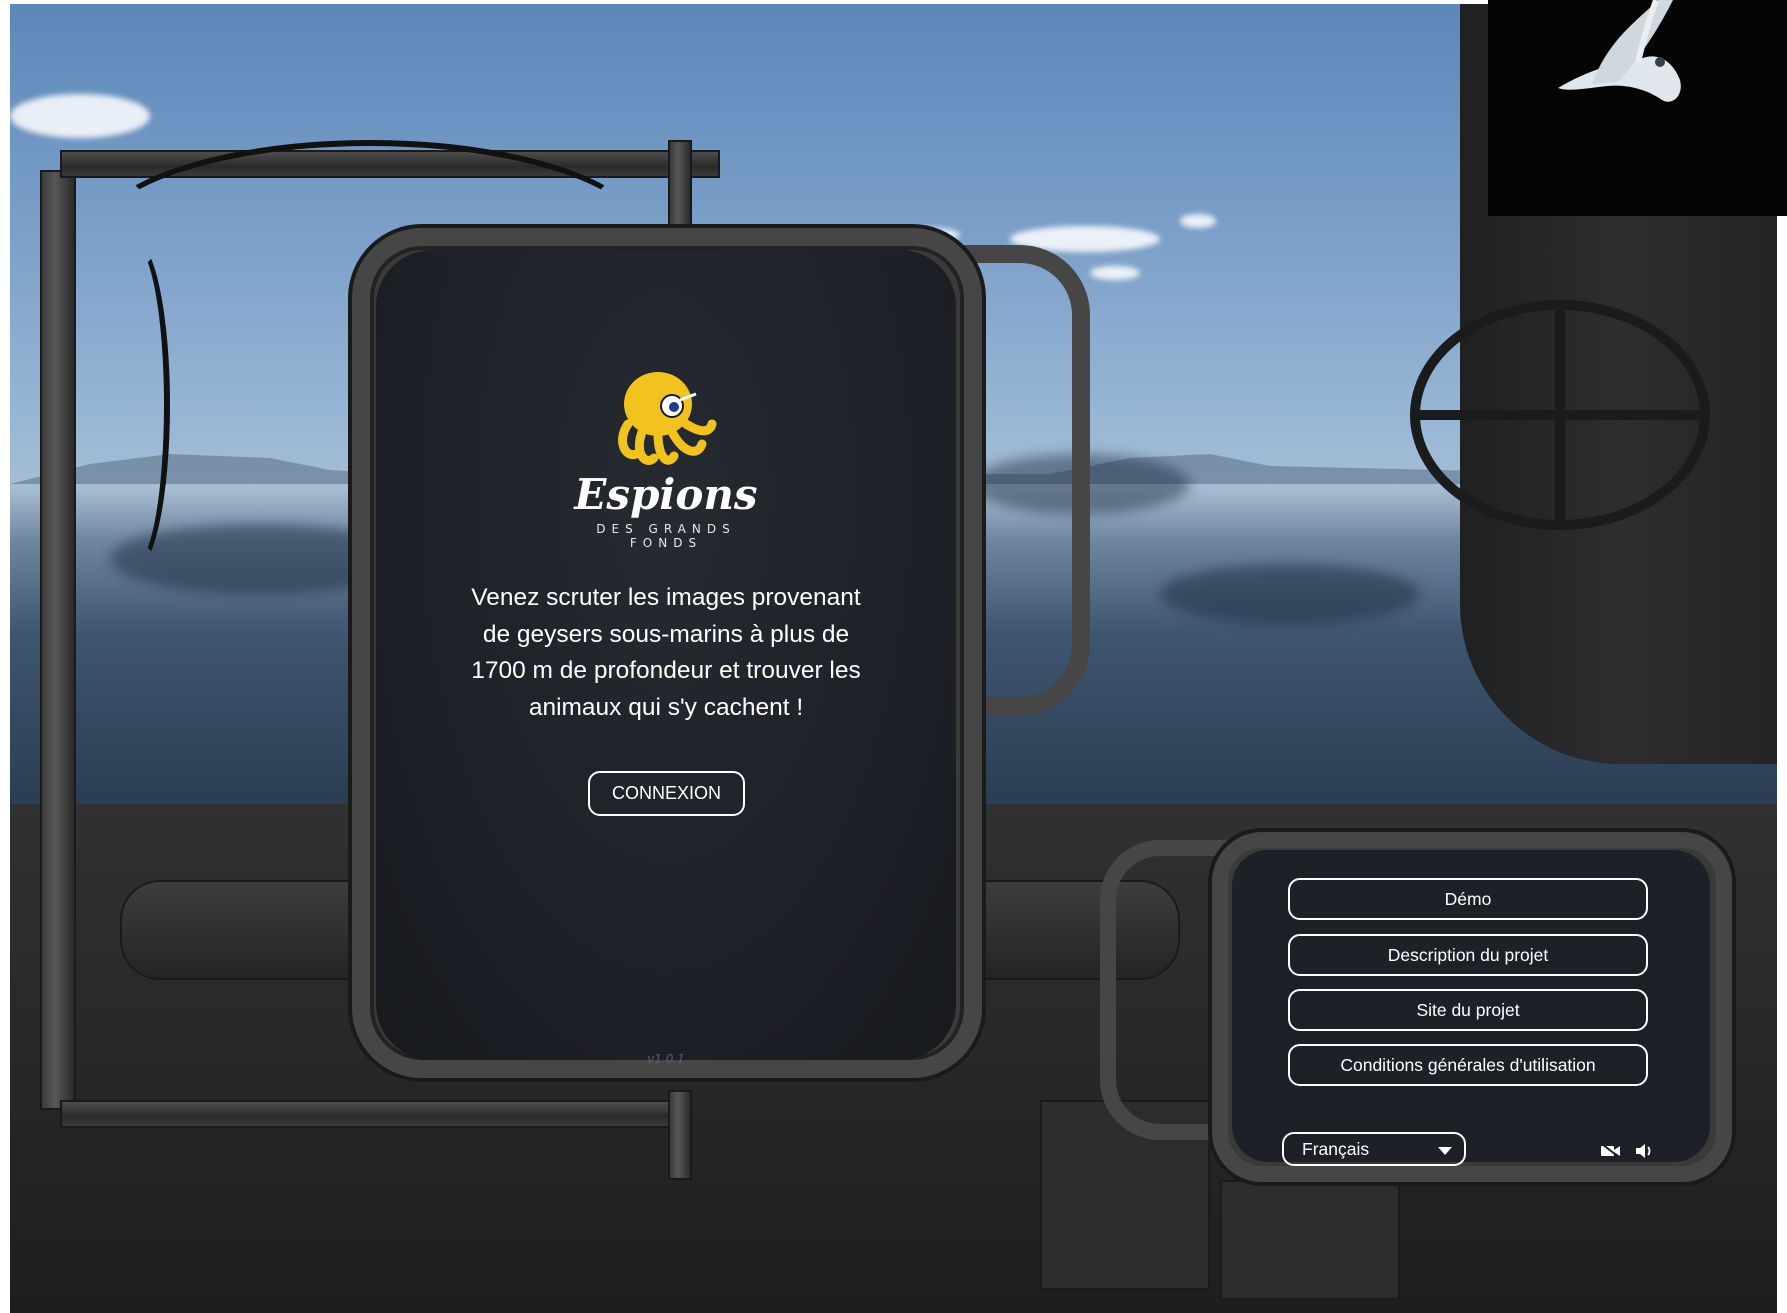  I want to click on video-camera-icon, so click(1611, 1151).